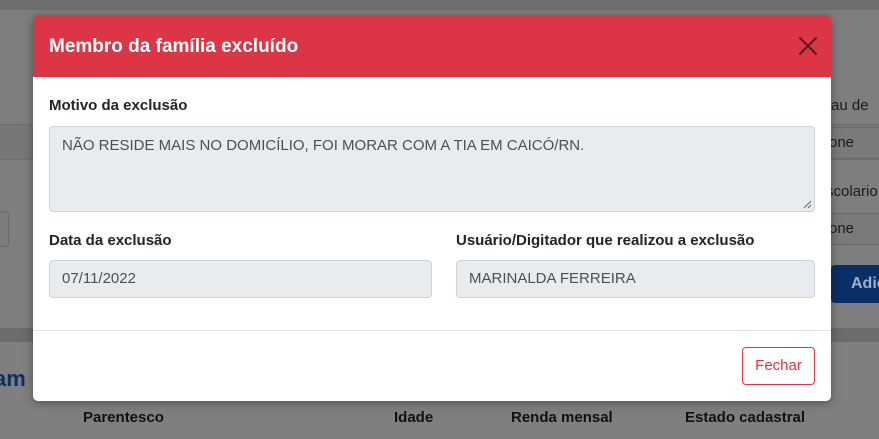 This screenshot has width=879, height=439. I want to click on reason-label: Motivo da exclusão, so click(118, 105).